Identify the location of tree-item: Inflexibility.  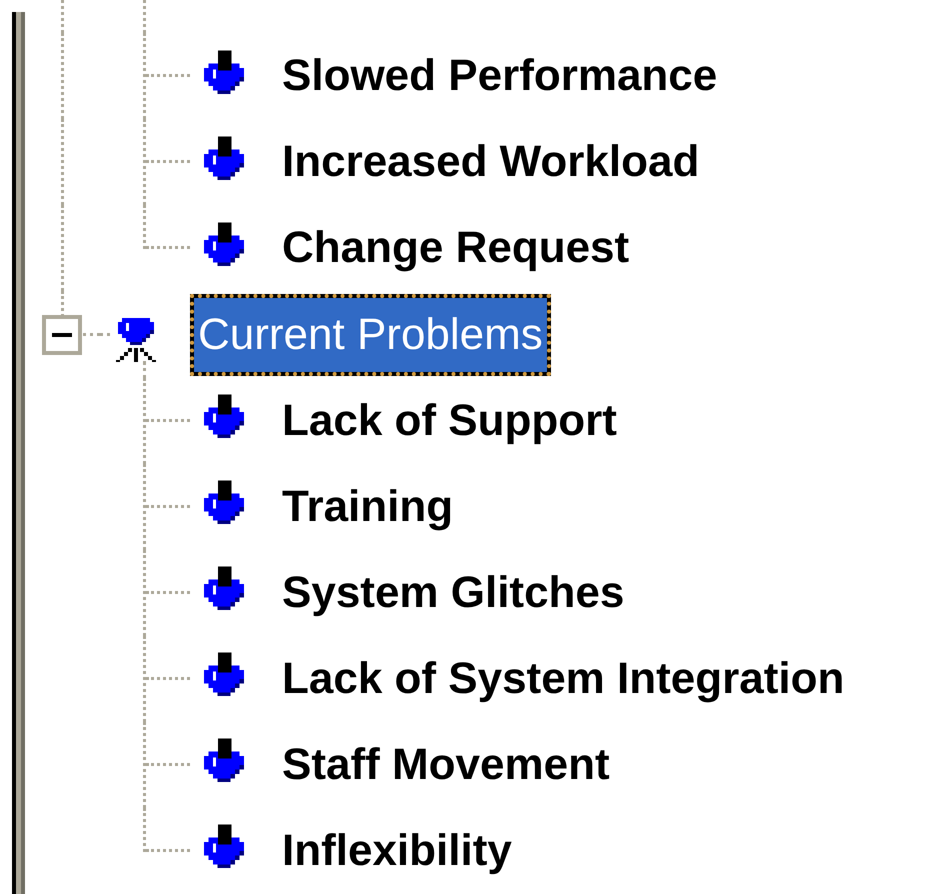
(397, 851).